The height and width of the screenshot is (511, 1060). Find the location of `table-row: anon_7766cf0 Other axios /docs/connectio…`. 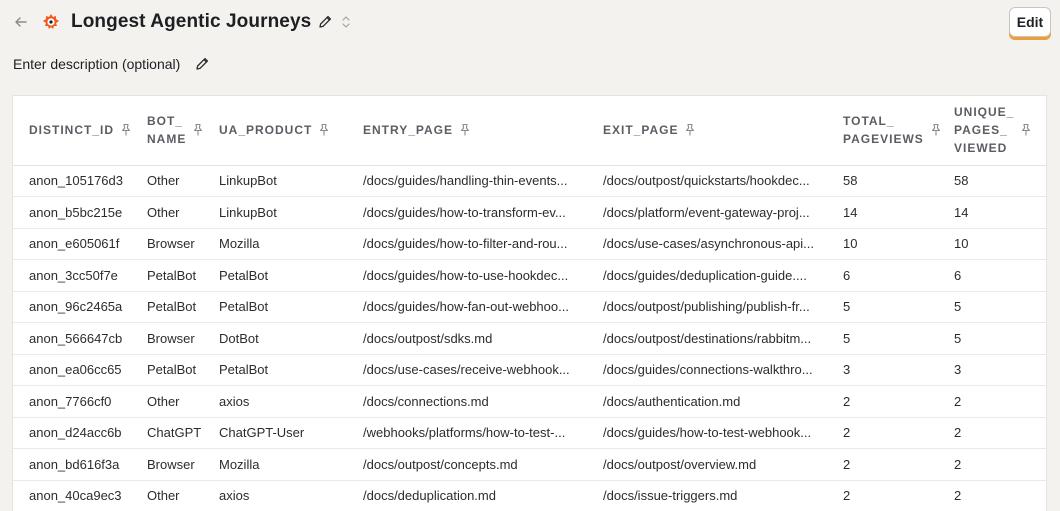

table-row: anon_7766cf0 Other axios /docs/connectio… is located at coordinates (529, 401).